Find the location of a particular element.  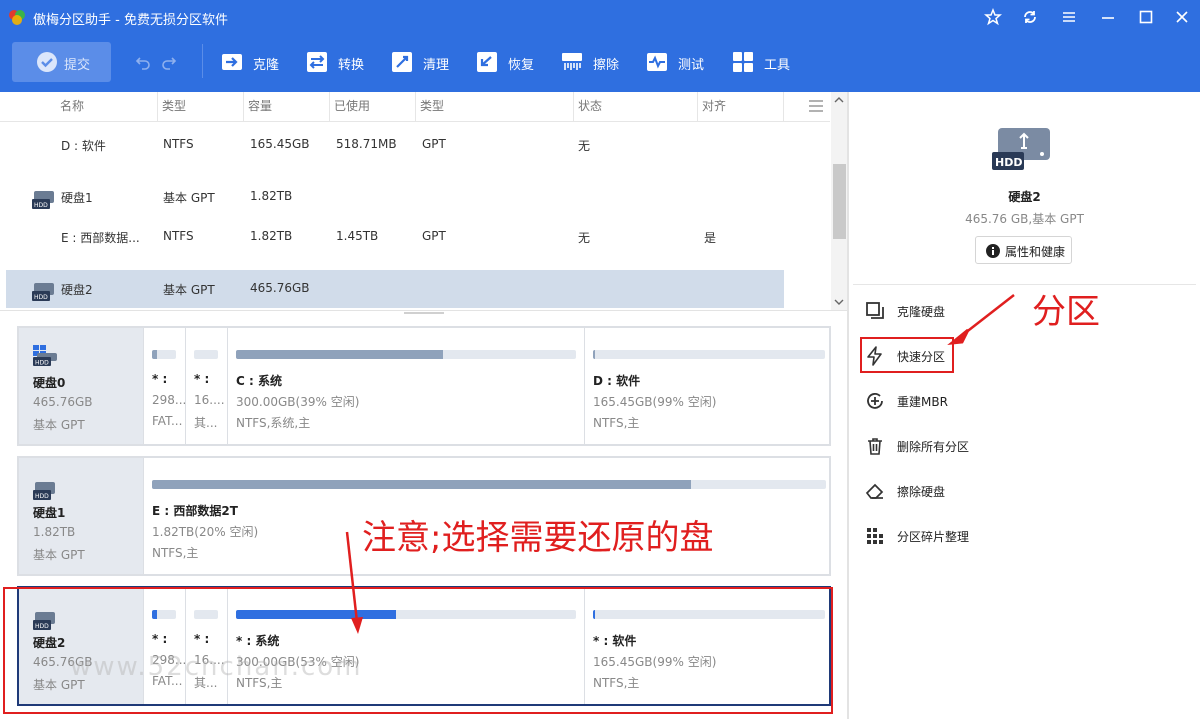

wipe-icon is located at coordinates (572, 61).